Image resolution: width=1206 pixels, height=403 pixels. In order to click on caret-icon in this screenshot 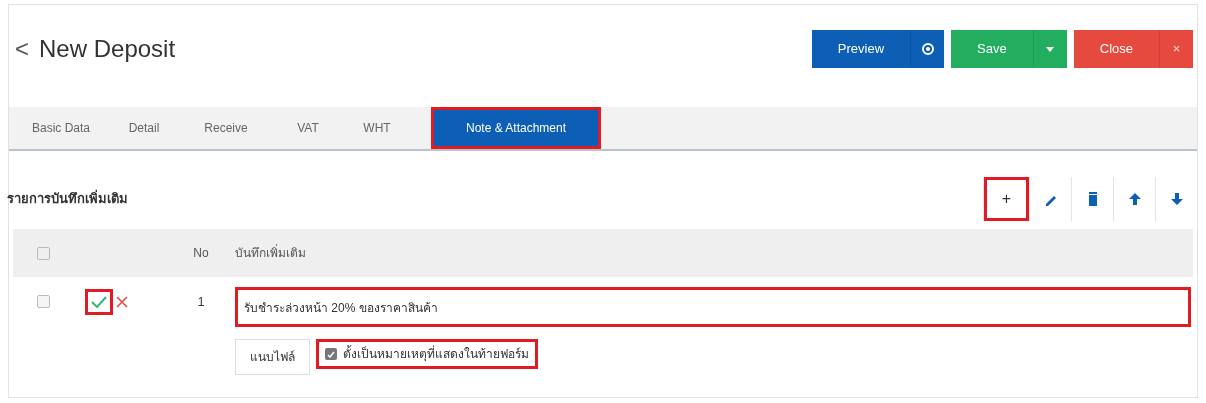, I will do `click(1050, 49)`.